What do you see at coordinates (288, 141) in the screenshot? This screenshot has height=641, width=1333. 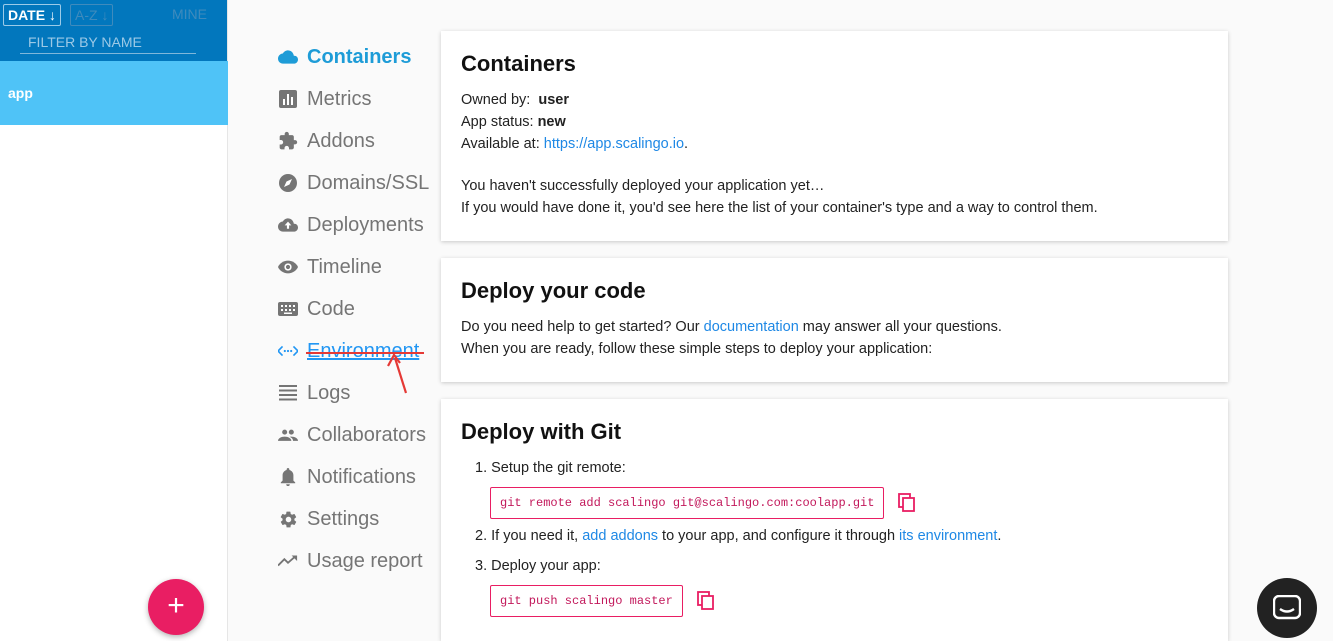 I see `puzzle-icon` at bounding box center [288, 141].